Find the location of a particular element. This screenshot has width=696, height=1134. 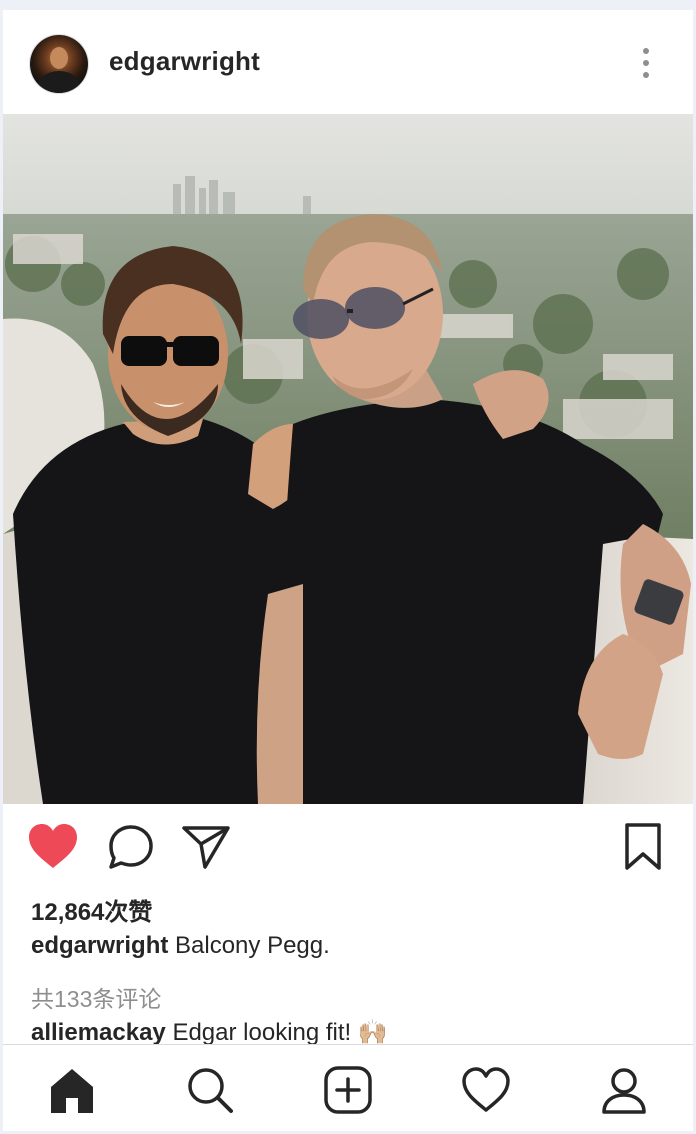

profile-icon is located at coordinates (624, 1091).